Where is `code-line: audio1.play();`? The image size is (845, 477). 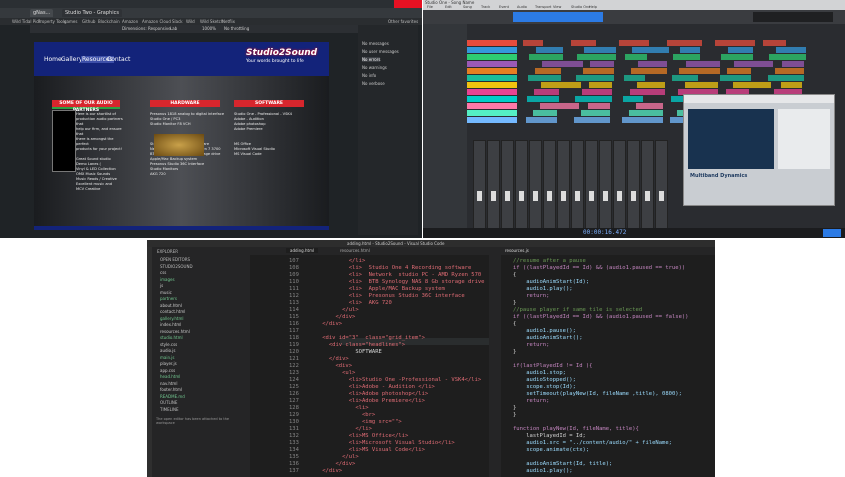 code-line: audio1.play(); is located at coordinates (543, 471).